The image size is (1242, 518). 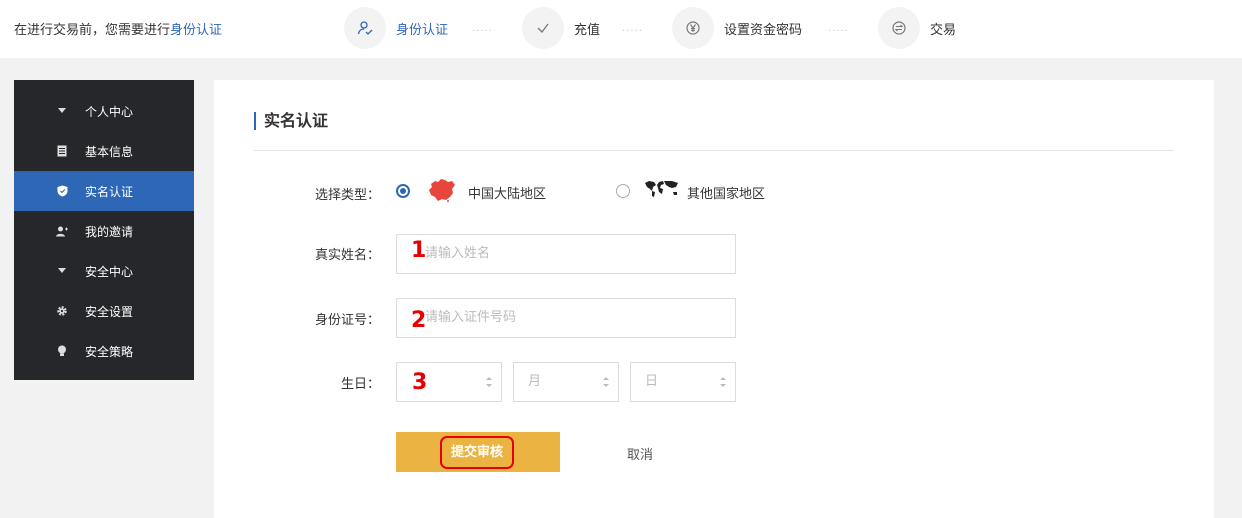 I want to click on step-fund-password: 设置资金密码, so click(x=737, y=28).